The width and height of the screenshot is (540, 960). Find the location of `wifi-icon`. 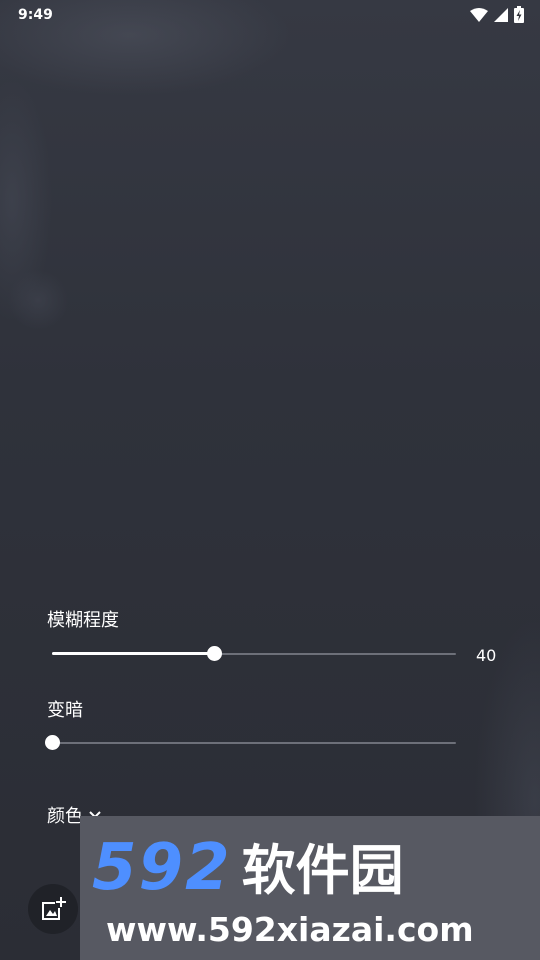

wifi-icon is located at coordinates (479, 14).